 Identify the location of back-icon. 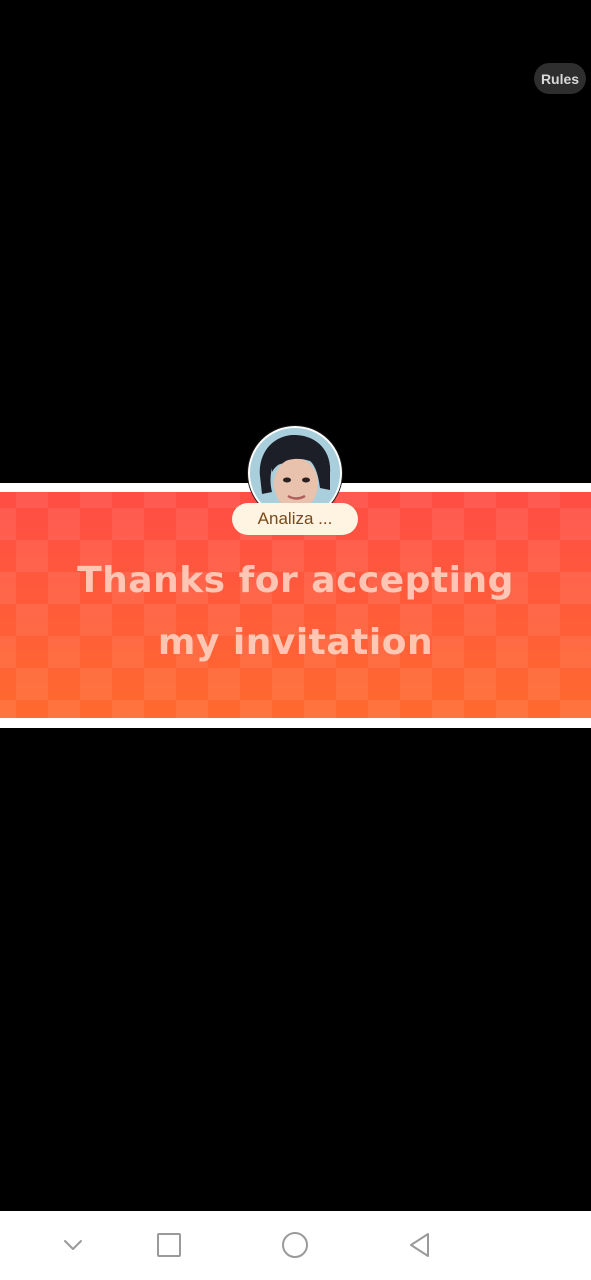
(420, 1245).